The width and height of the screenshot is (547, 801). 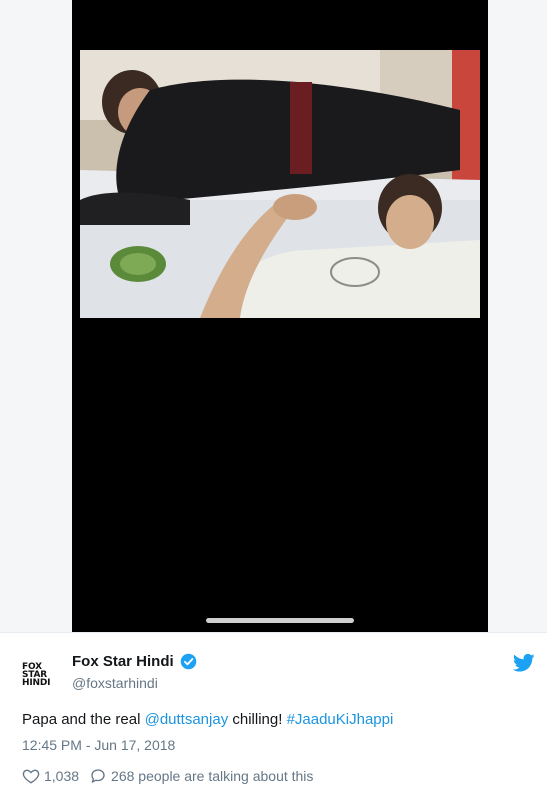 What do you see at coordinates (98, 776) in the screenshot?
I see `speech-bubble-icon` at bounding box center [98, 776].